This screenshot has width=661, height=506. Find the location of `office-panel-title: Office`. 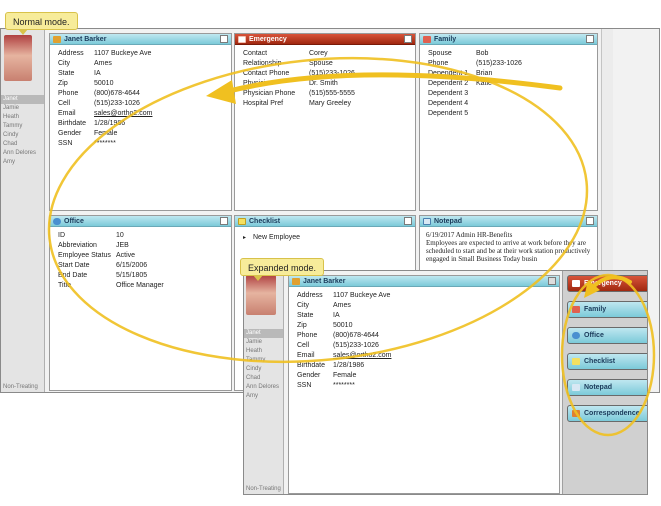

office-panel-title: Office is located at coordinates (74, 221).